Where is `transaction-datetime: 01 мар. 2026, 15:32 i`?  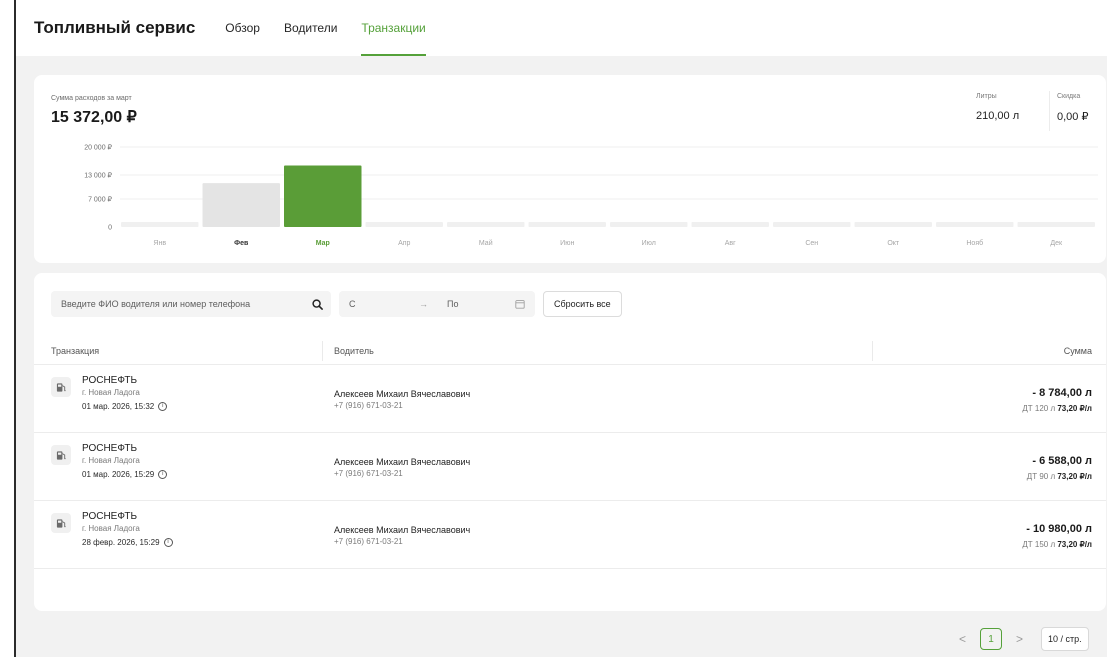 transaction-datetime: 01 мар. 2026, 15:32 i is located at coordinates (125, 406).